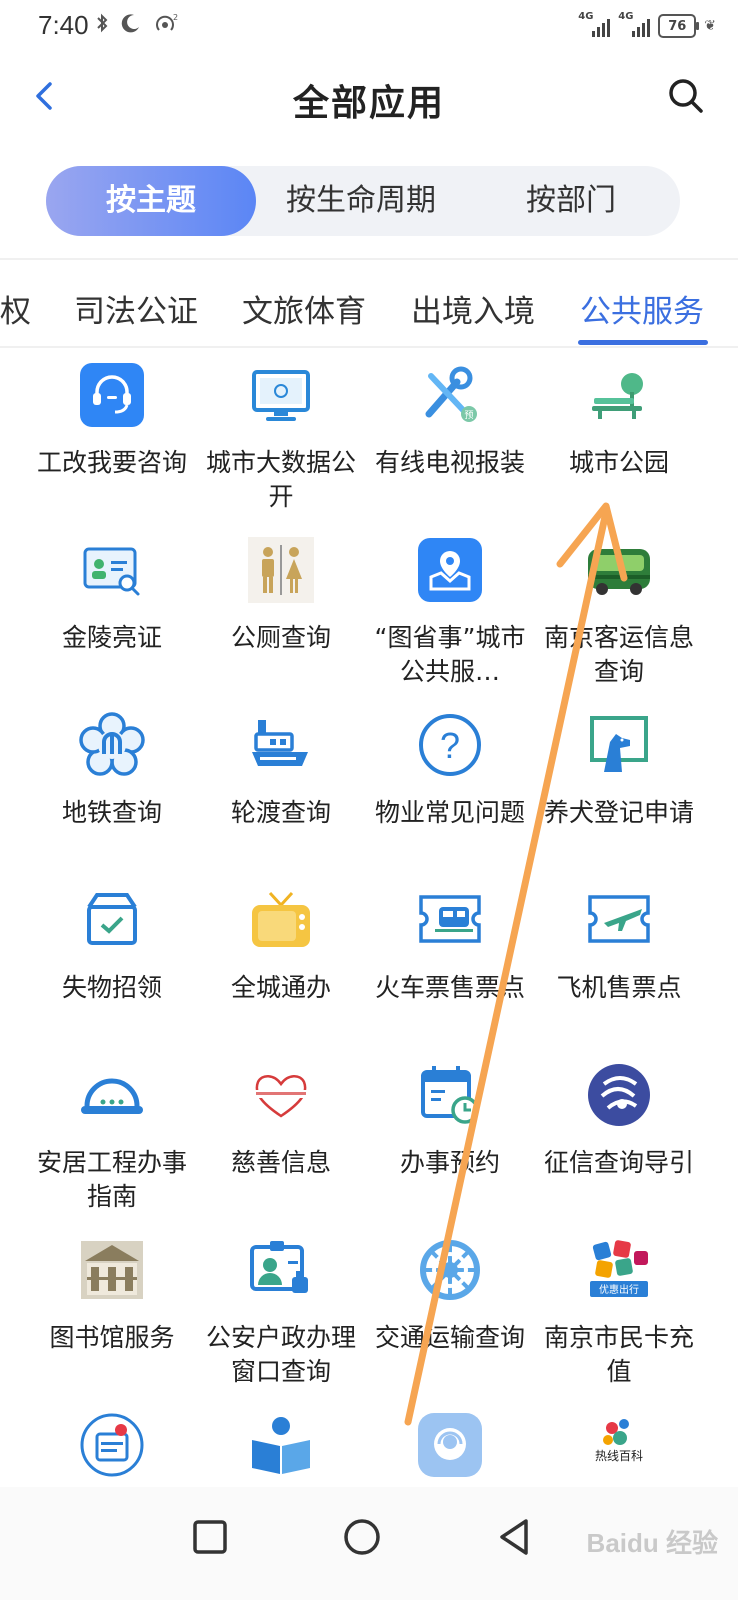 This screenshot has width=738, height=1600. What do you see at coordinates (450, 1135) in the screenshot?
I see `app-item: 办事预约` at bounding box center [450, 1135].